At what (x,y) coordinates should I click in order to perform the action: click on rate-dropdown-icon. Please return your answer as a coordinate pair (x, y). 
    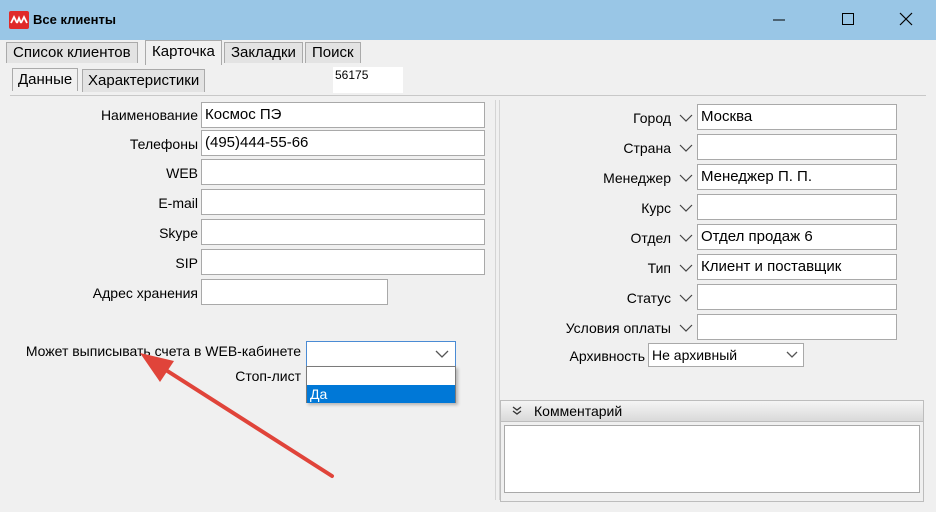
    Looking at the image, I should click on (686, 208).